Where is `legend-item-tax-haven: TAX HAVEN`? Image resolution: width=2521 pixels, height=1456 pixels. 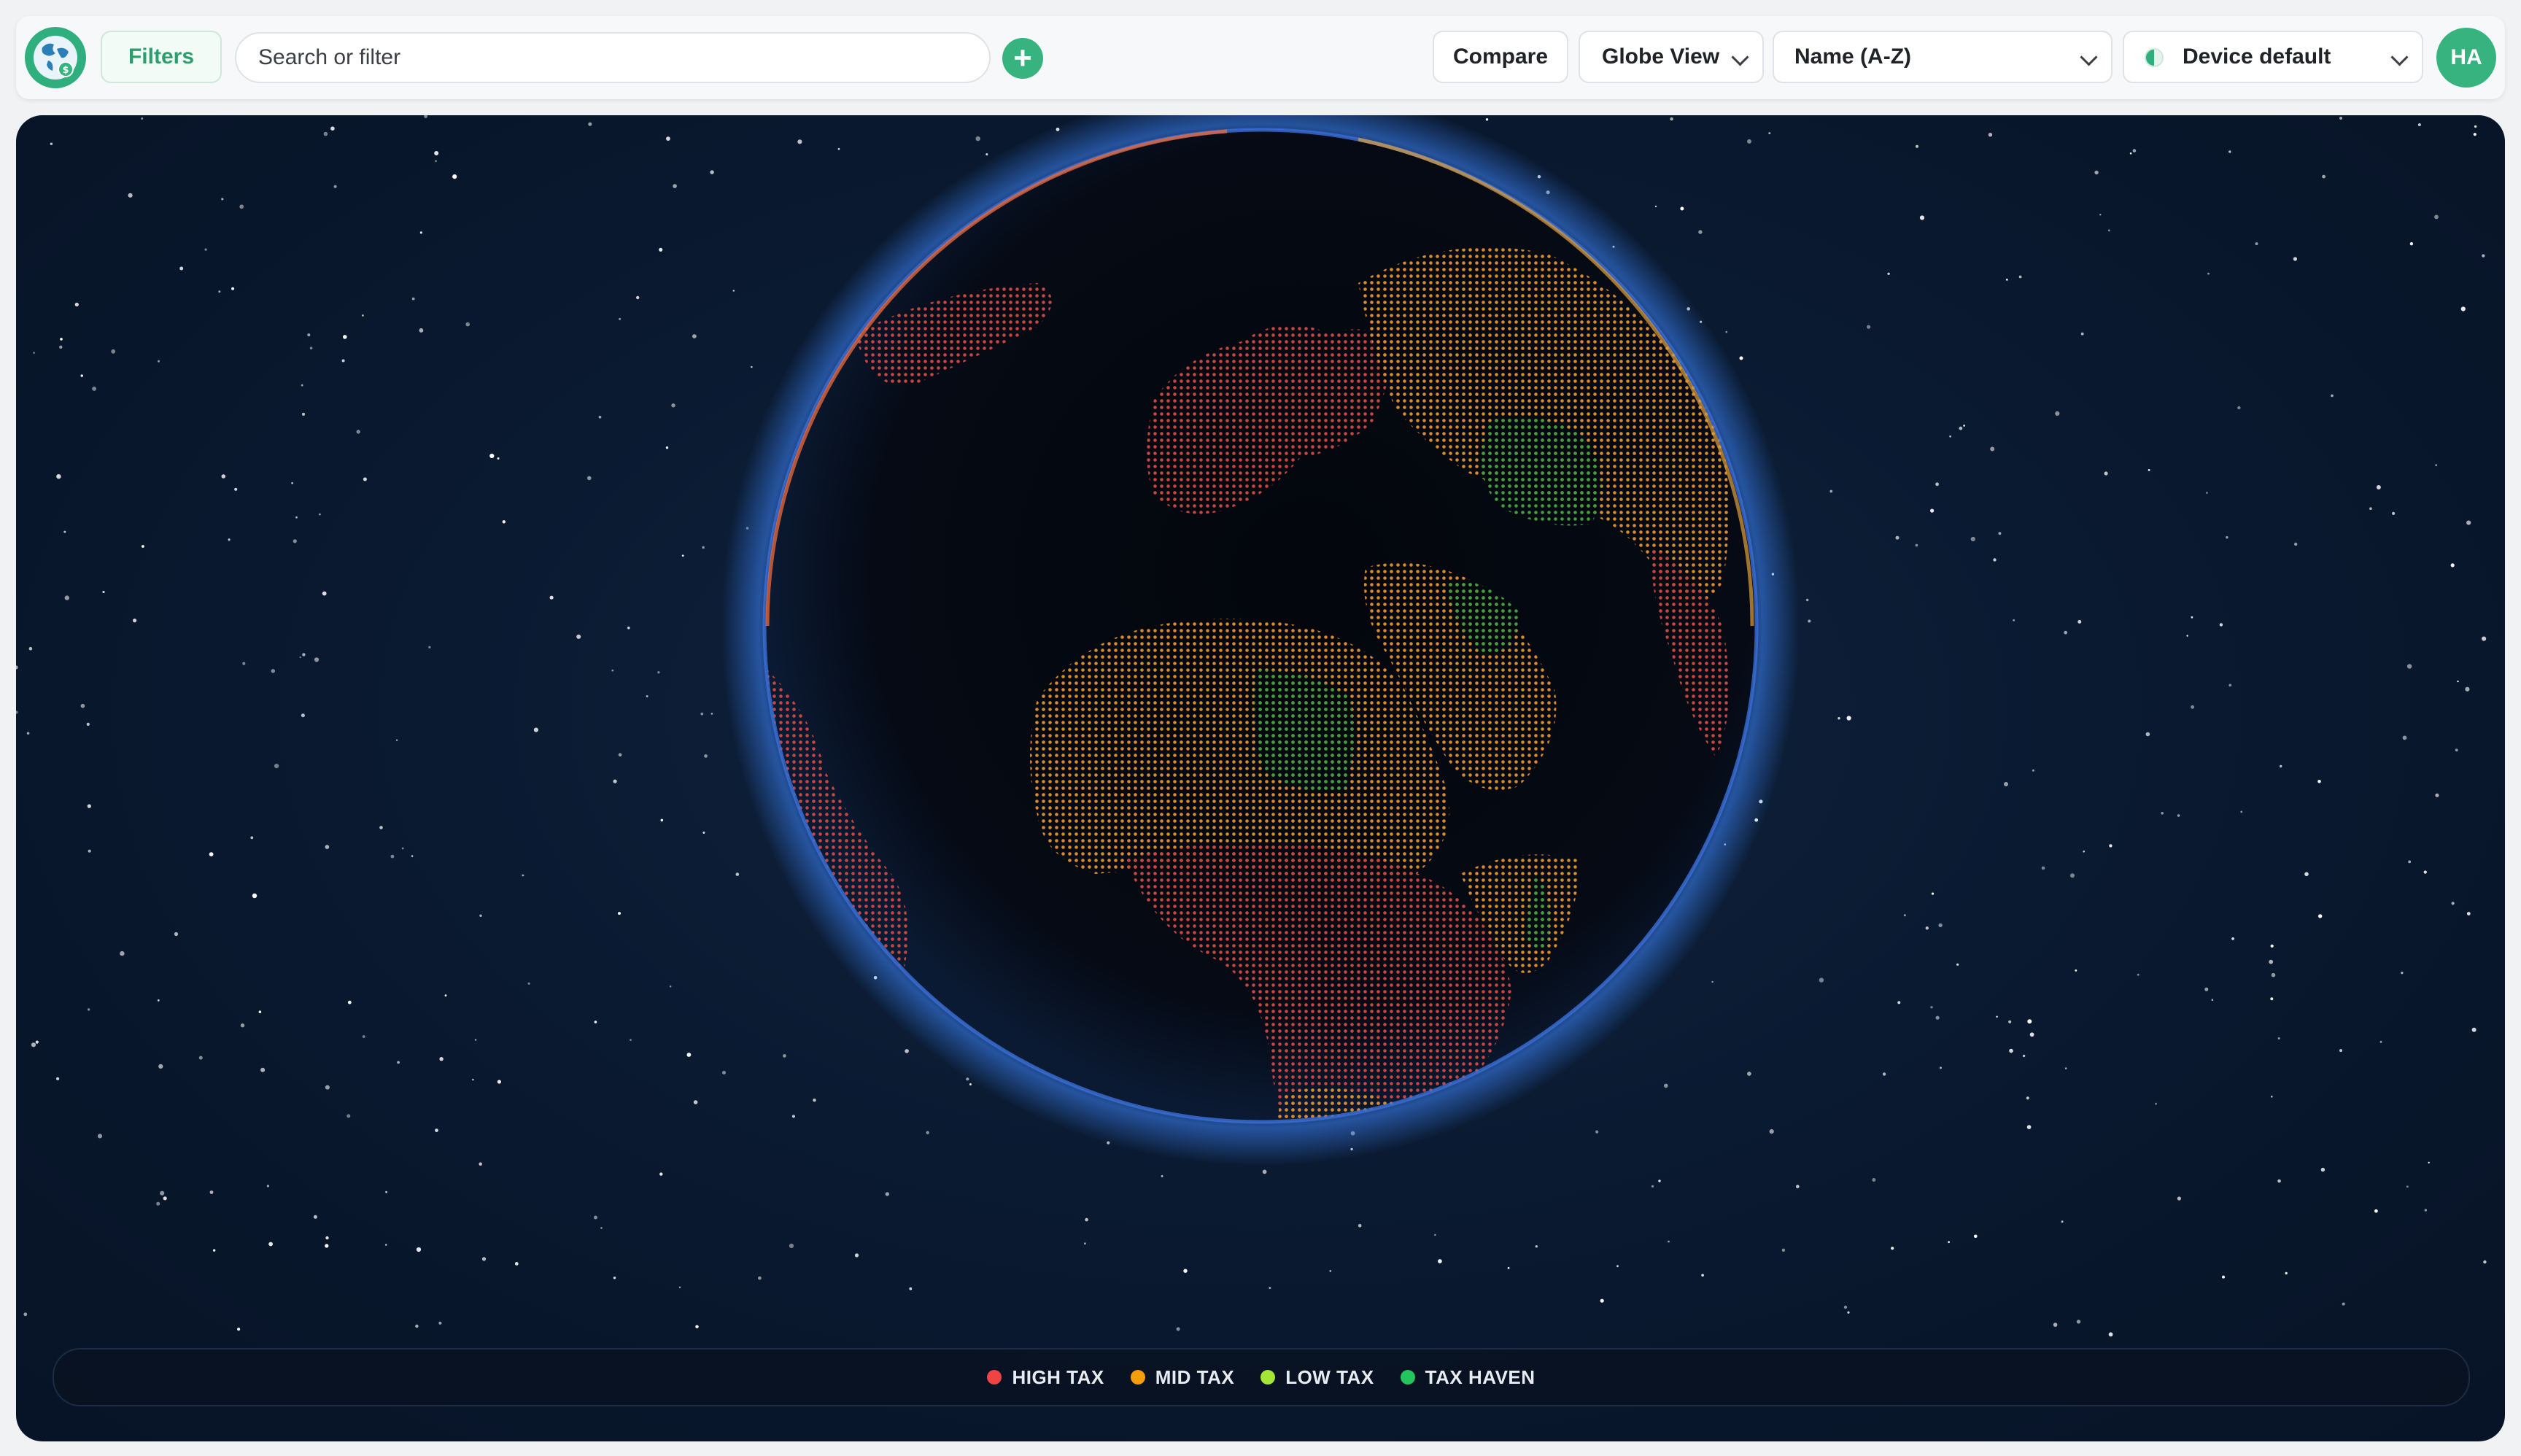 legend-item-tax-haven: TAX HAVEN is located at coordinates (1468, 1377).